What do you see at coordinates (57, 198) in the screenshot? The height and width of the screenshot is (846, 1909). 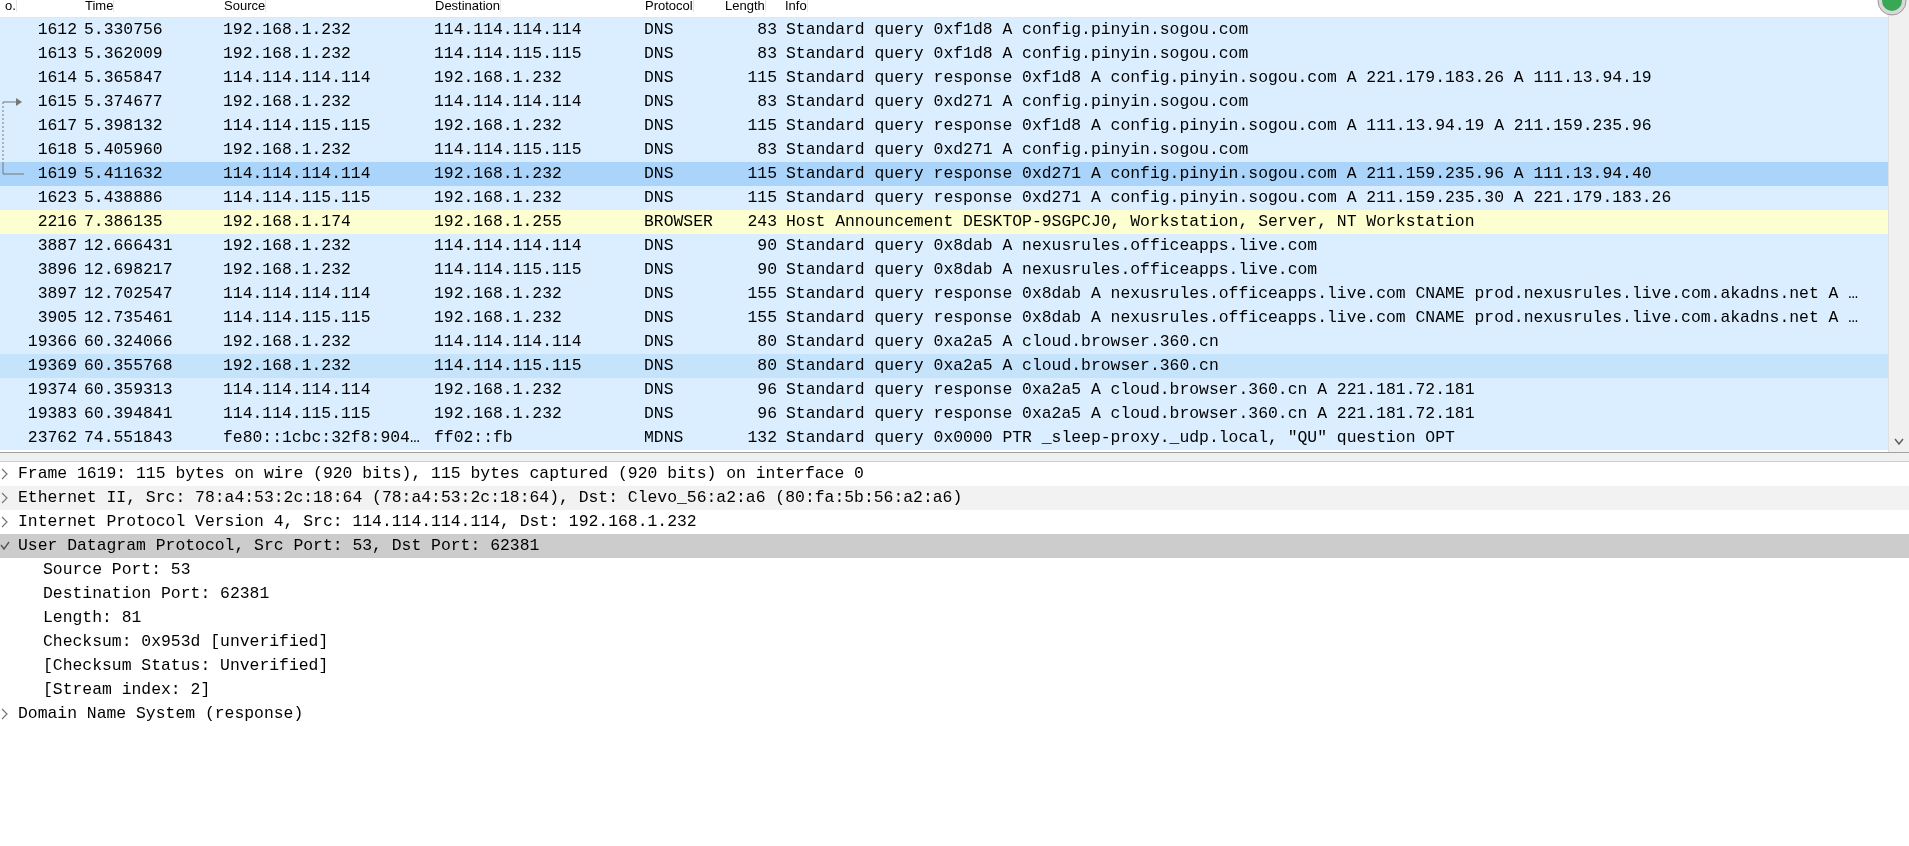 I see `table-cell-text: 1623` at bounding box center [57, 198].